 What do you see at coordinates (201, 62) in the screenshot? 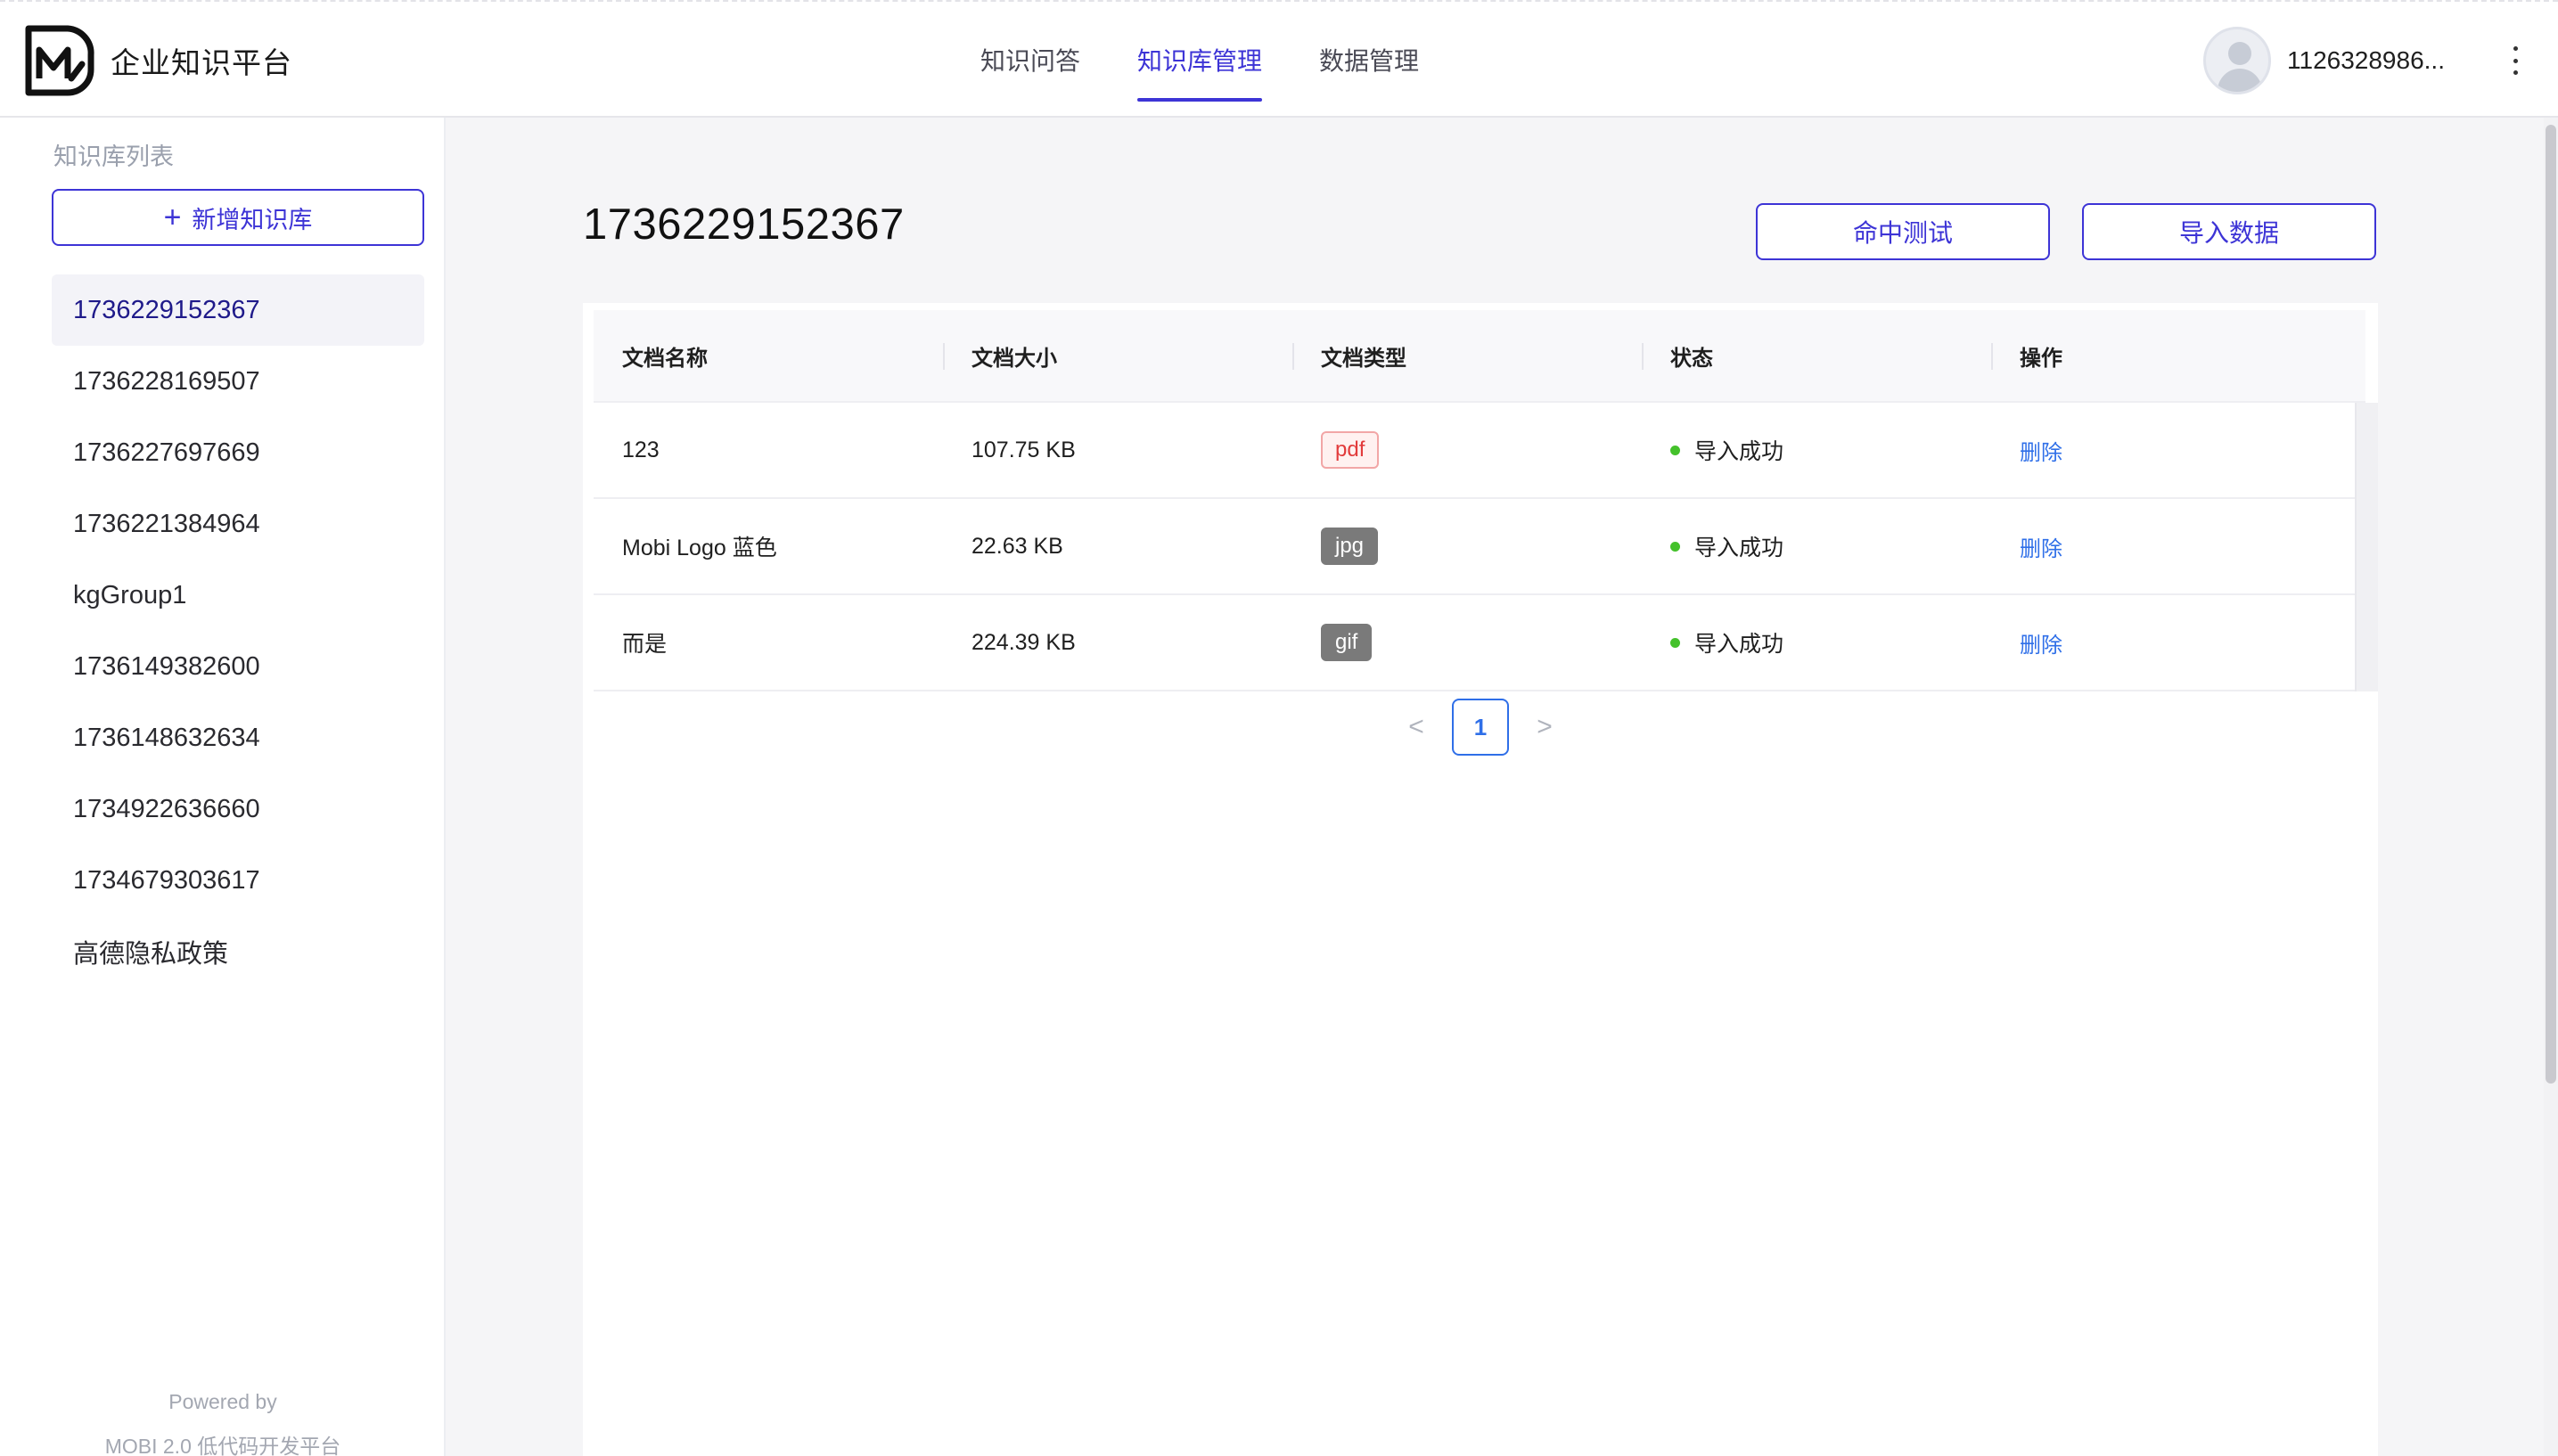
I see `brand-name: 企业知识平台` at bounding box center [201, 62].